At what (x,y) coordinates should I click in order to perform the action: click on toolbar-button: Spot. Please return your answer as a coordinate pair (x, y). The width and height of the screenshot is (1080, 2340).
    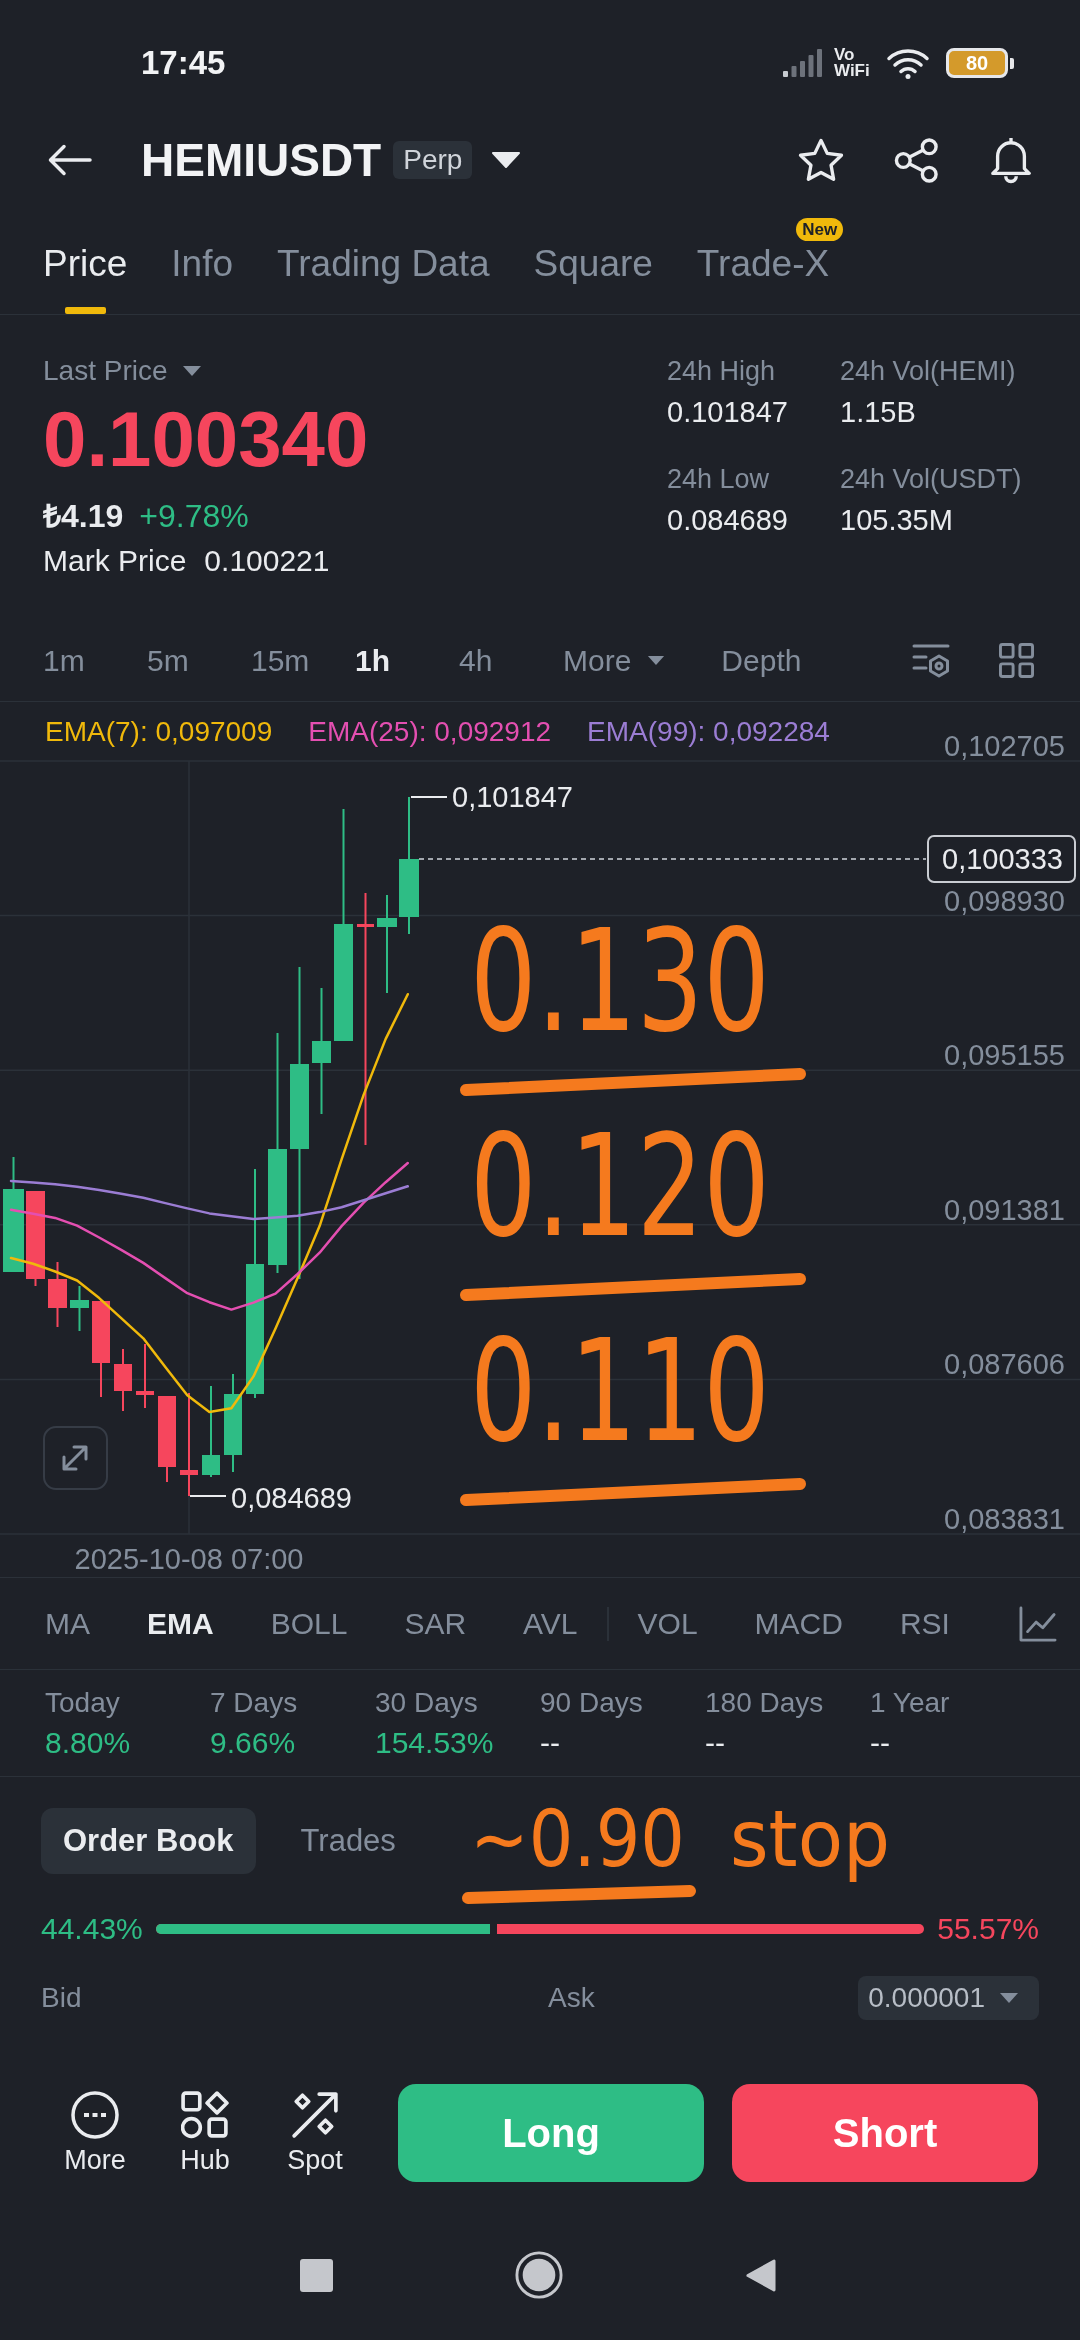
    Looking at the image, I should click on (315, 2133).